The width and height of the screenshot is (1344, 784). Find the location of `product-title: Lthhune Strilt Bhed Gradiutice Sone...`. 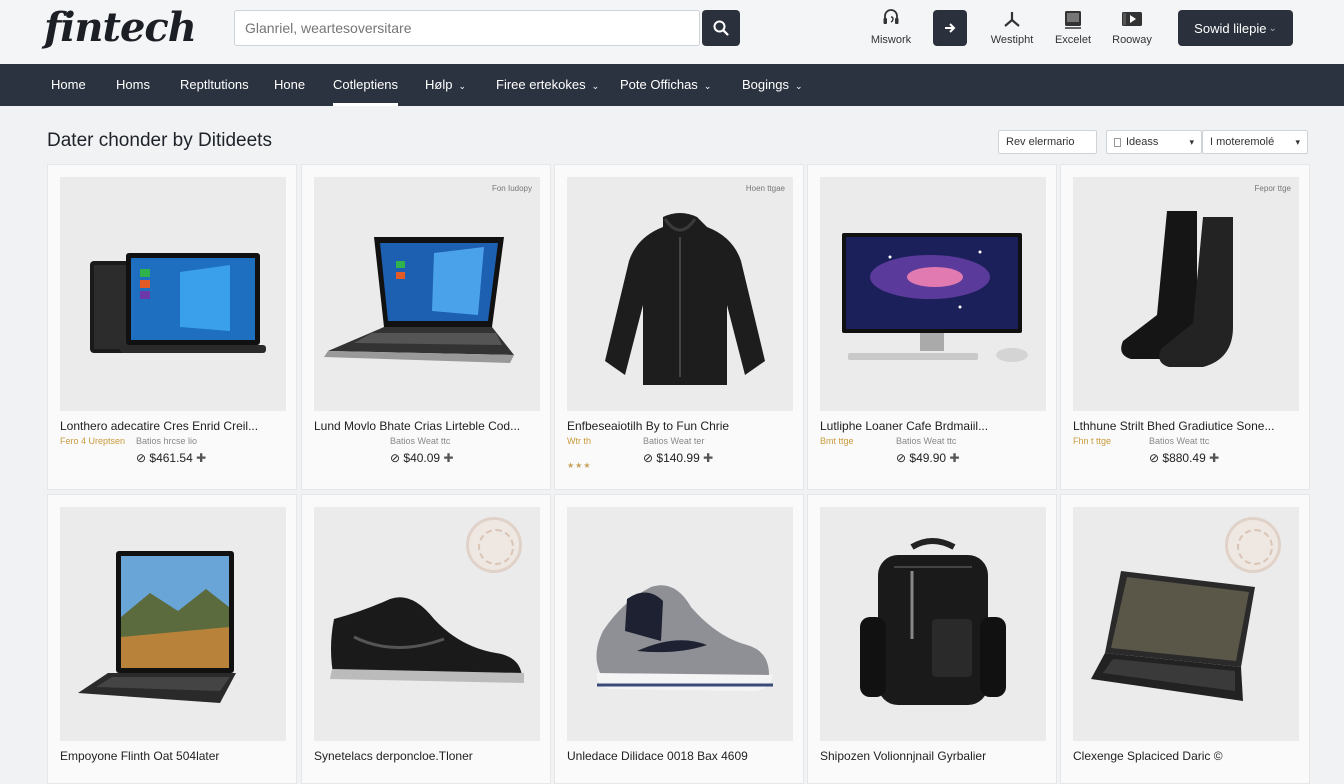

product-title: Lthhune Strilt Bhed Gradiutice Sone... is located at coordinates (1186, 426).